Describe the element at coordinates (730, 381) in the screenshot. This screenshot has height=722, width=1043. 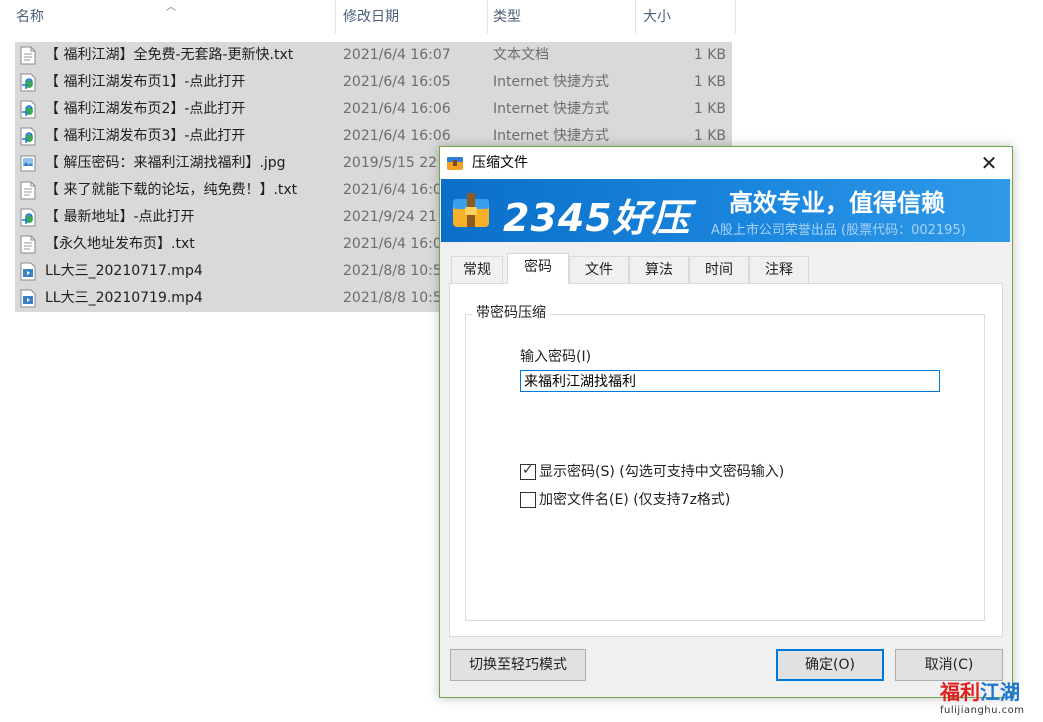
I see `password-input: 来福利江湖找福利` at that location.